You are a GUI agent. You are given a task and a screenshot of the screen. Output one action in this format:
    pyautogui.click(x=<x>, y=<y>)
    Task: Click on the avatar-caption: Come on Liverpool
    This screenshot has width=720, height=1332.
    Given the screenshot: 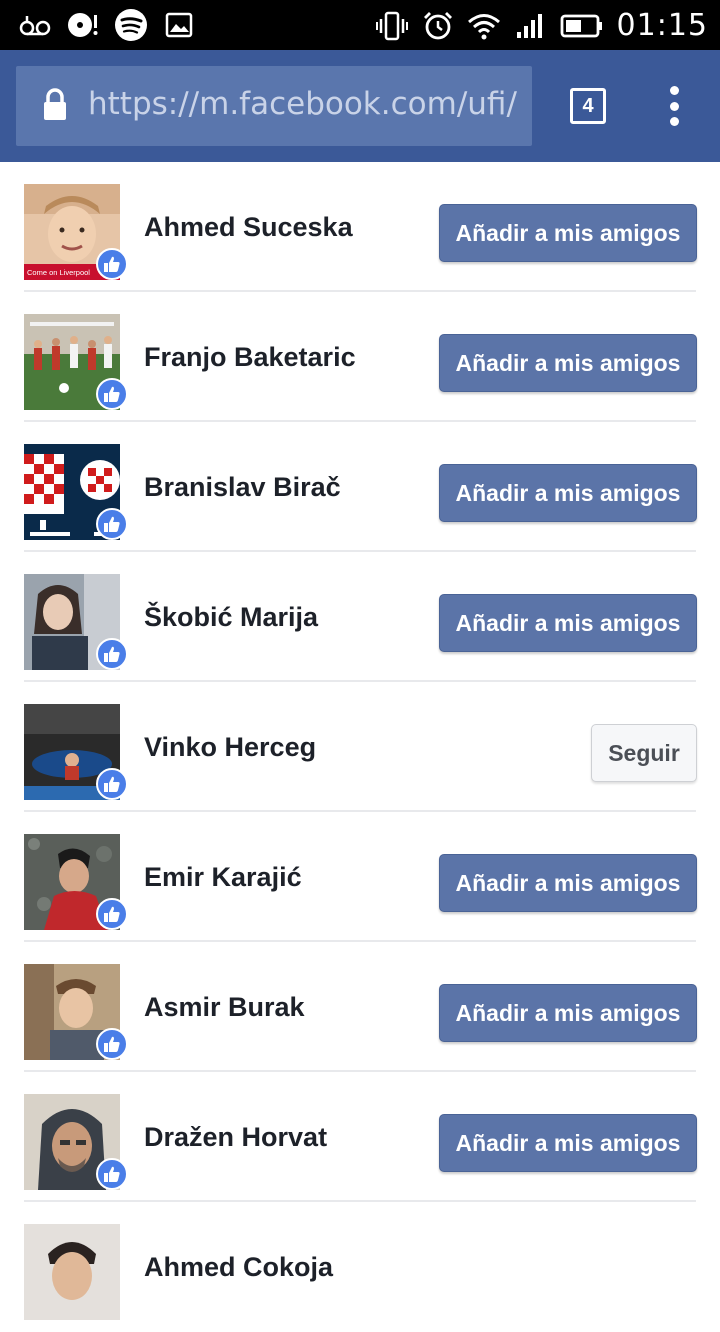 What is the action you would take?
    pyautogui.click(x=58, y=272)
    